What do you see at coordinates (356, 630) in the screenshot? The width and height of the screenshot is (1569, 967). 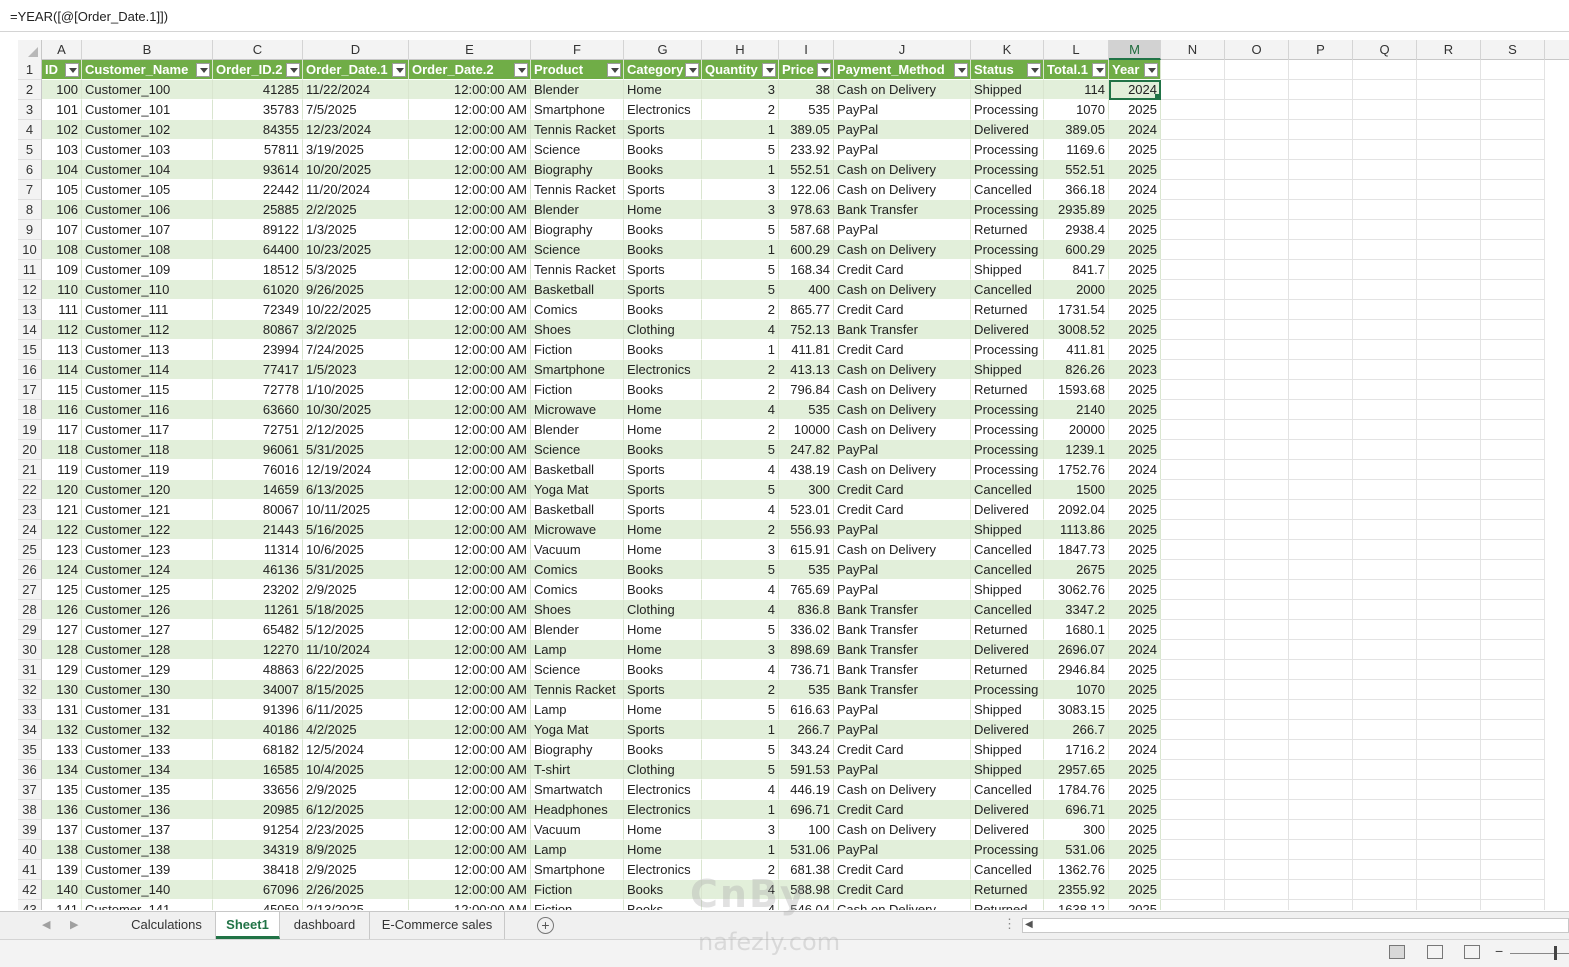 I see `table-cell: 5/12/2025` at bounding box center [356, 630].